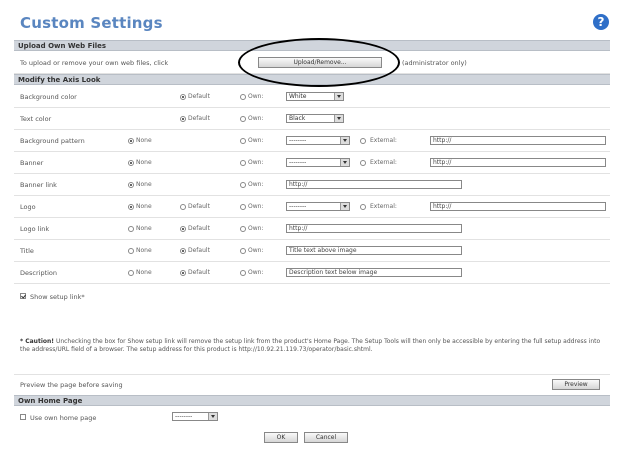  I want to click on banner-link-input: http://, so click(374, 184).